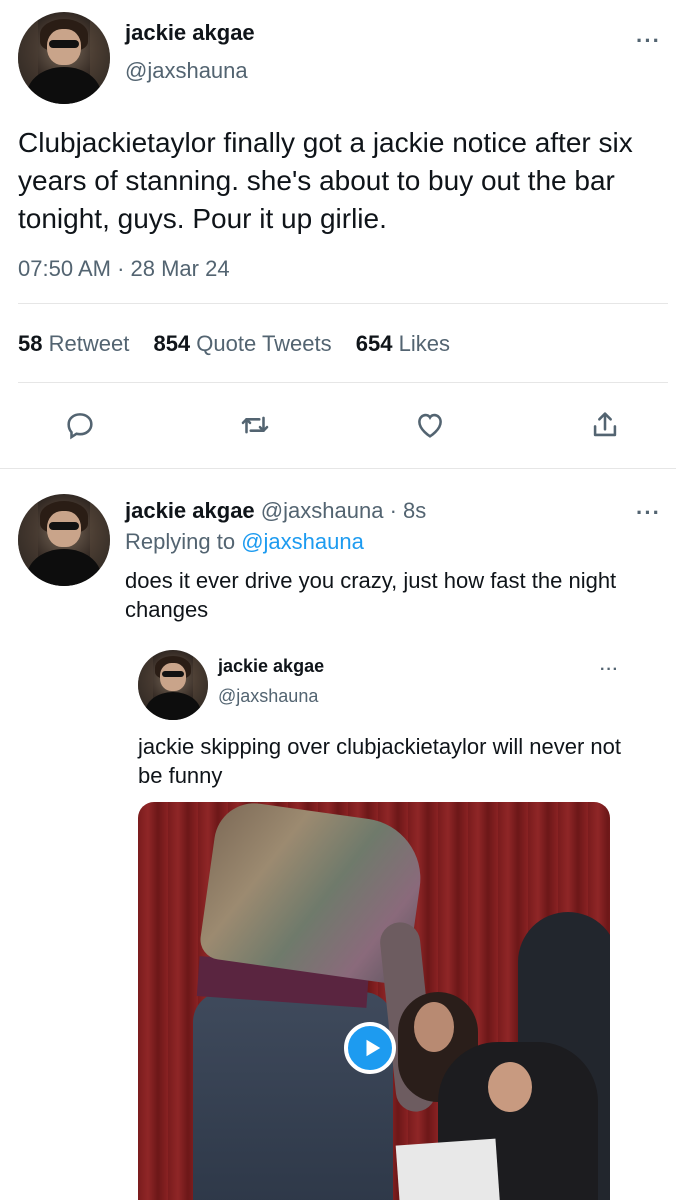 This screenshot has height=1200, width=676. Describe the element at coordinates (64, 540) in the screenshot. I see `reply-author-avatar` at that location.